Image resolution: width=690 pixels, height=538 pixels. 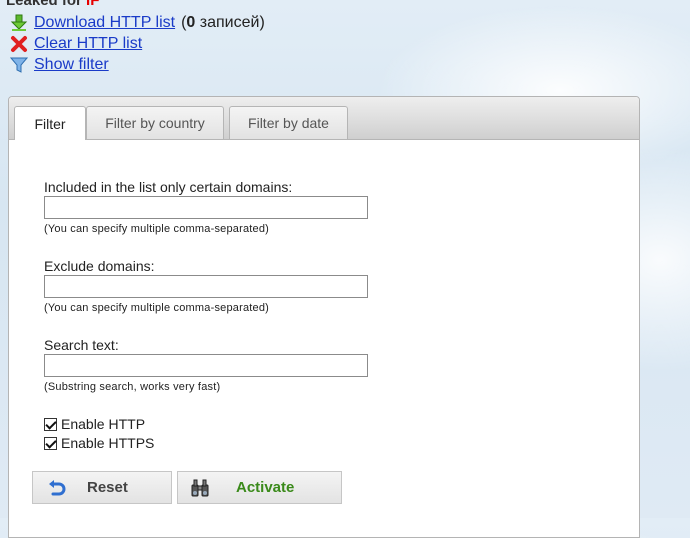 I want to click on enable-https-row: Enable HTTPS, so click(x=99, y=443).